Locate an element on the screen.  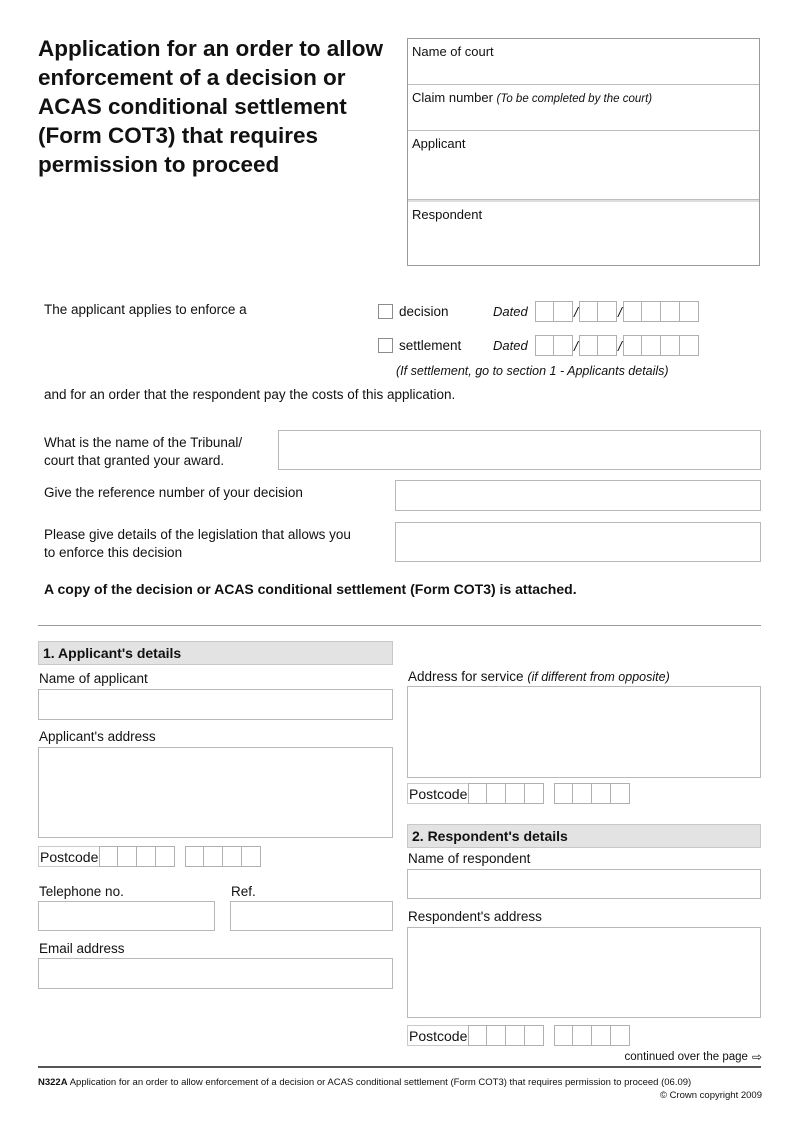
section-2-heading: 2. Respondent's details is located at coordinates (584, 836).